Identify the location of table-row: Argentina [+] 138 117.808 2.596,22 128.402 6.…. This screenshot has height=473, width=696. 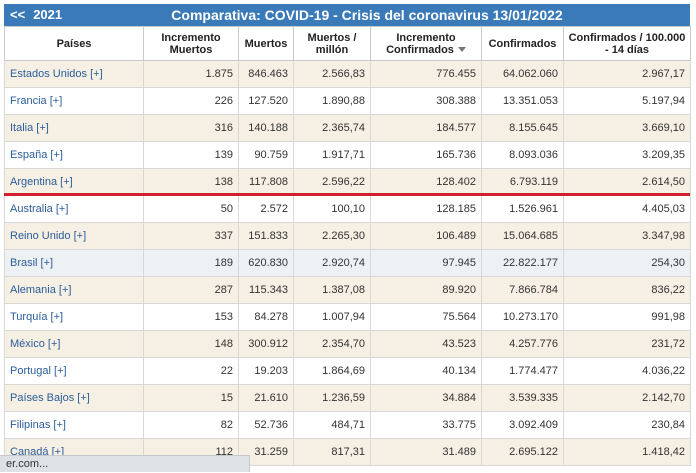
(347, 182).